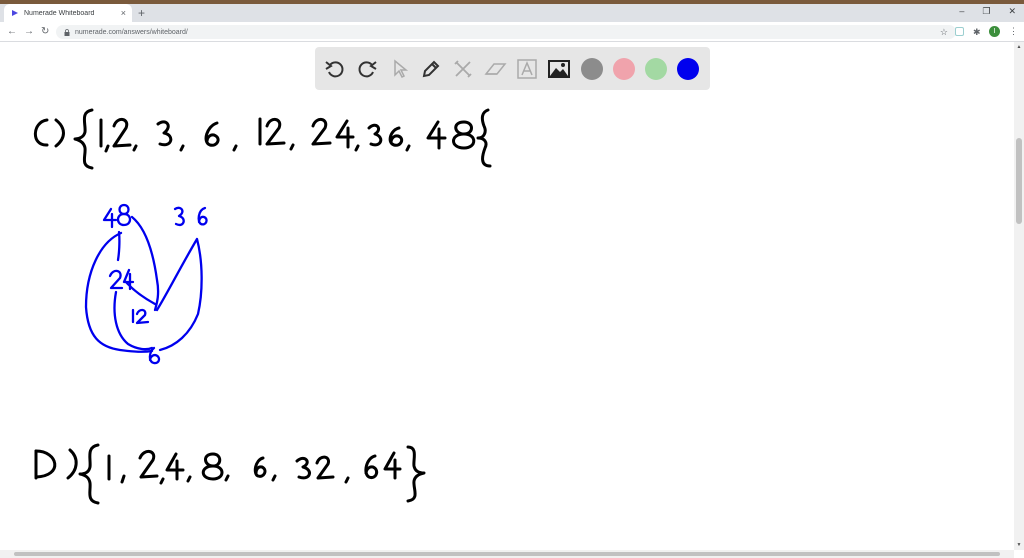 The image size is (1024, 558). What do you see at coordinates (484, 138) in the screenshot?
I see `line-c-close-brace` at bounding box center [484, 138].